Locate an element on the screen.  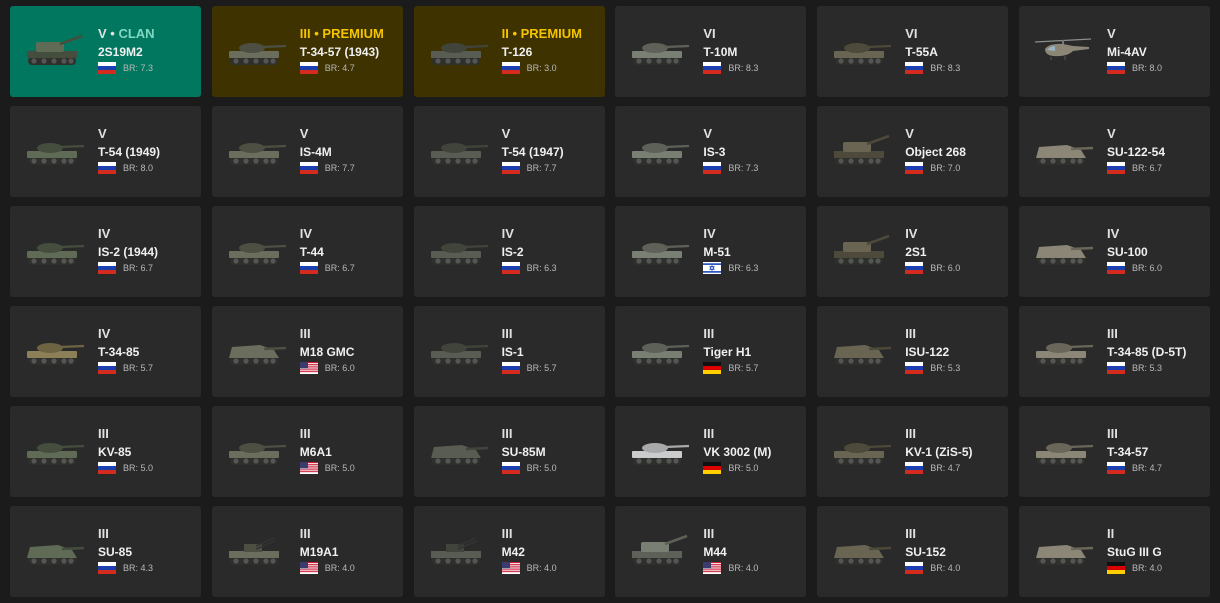
vehicle-card: V IS-4M BR: 7.7 is located at coordinates (307, 151).